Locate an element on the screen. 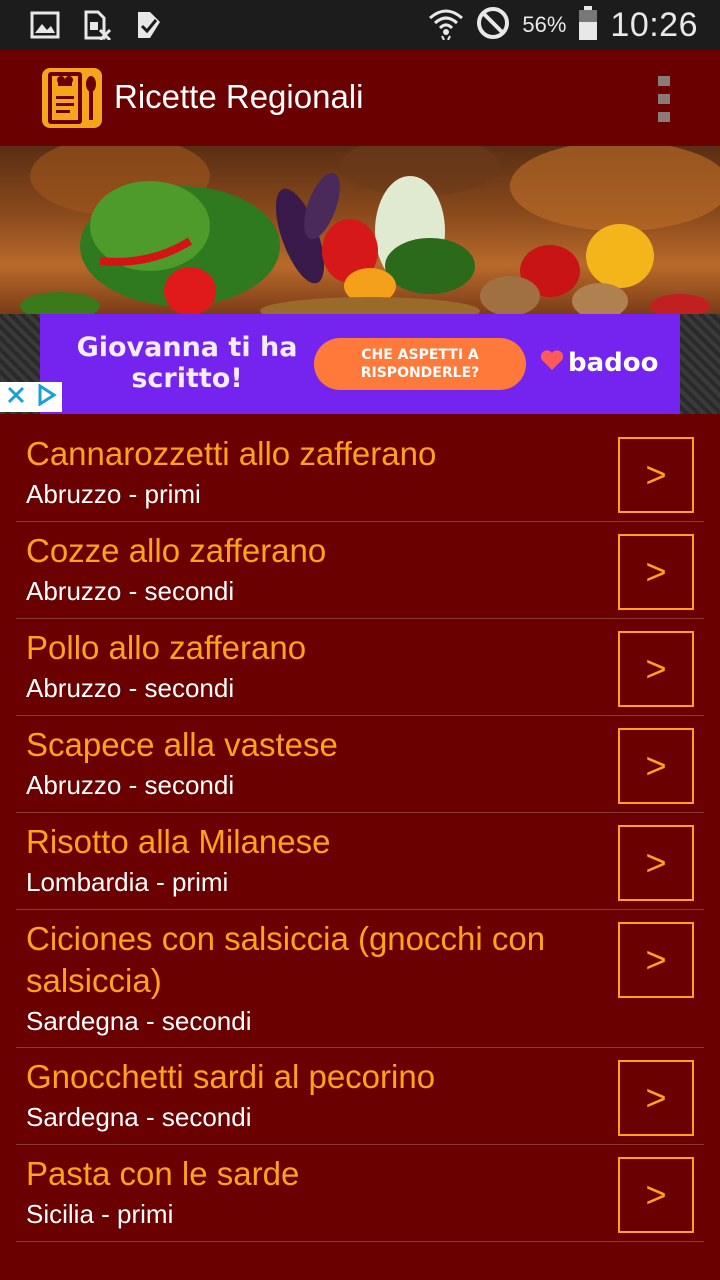 Image resolution: width=720 pixels, height=1280 pixels. ad-choices is located at coordinates (31, 397).